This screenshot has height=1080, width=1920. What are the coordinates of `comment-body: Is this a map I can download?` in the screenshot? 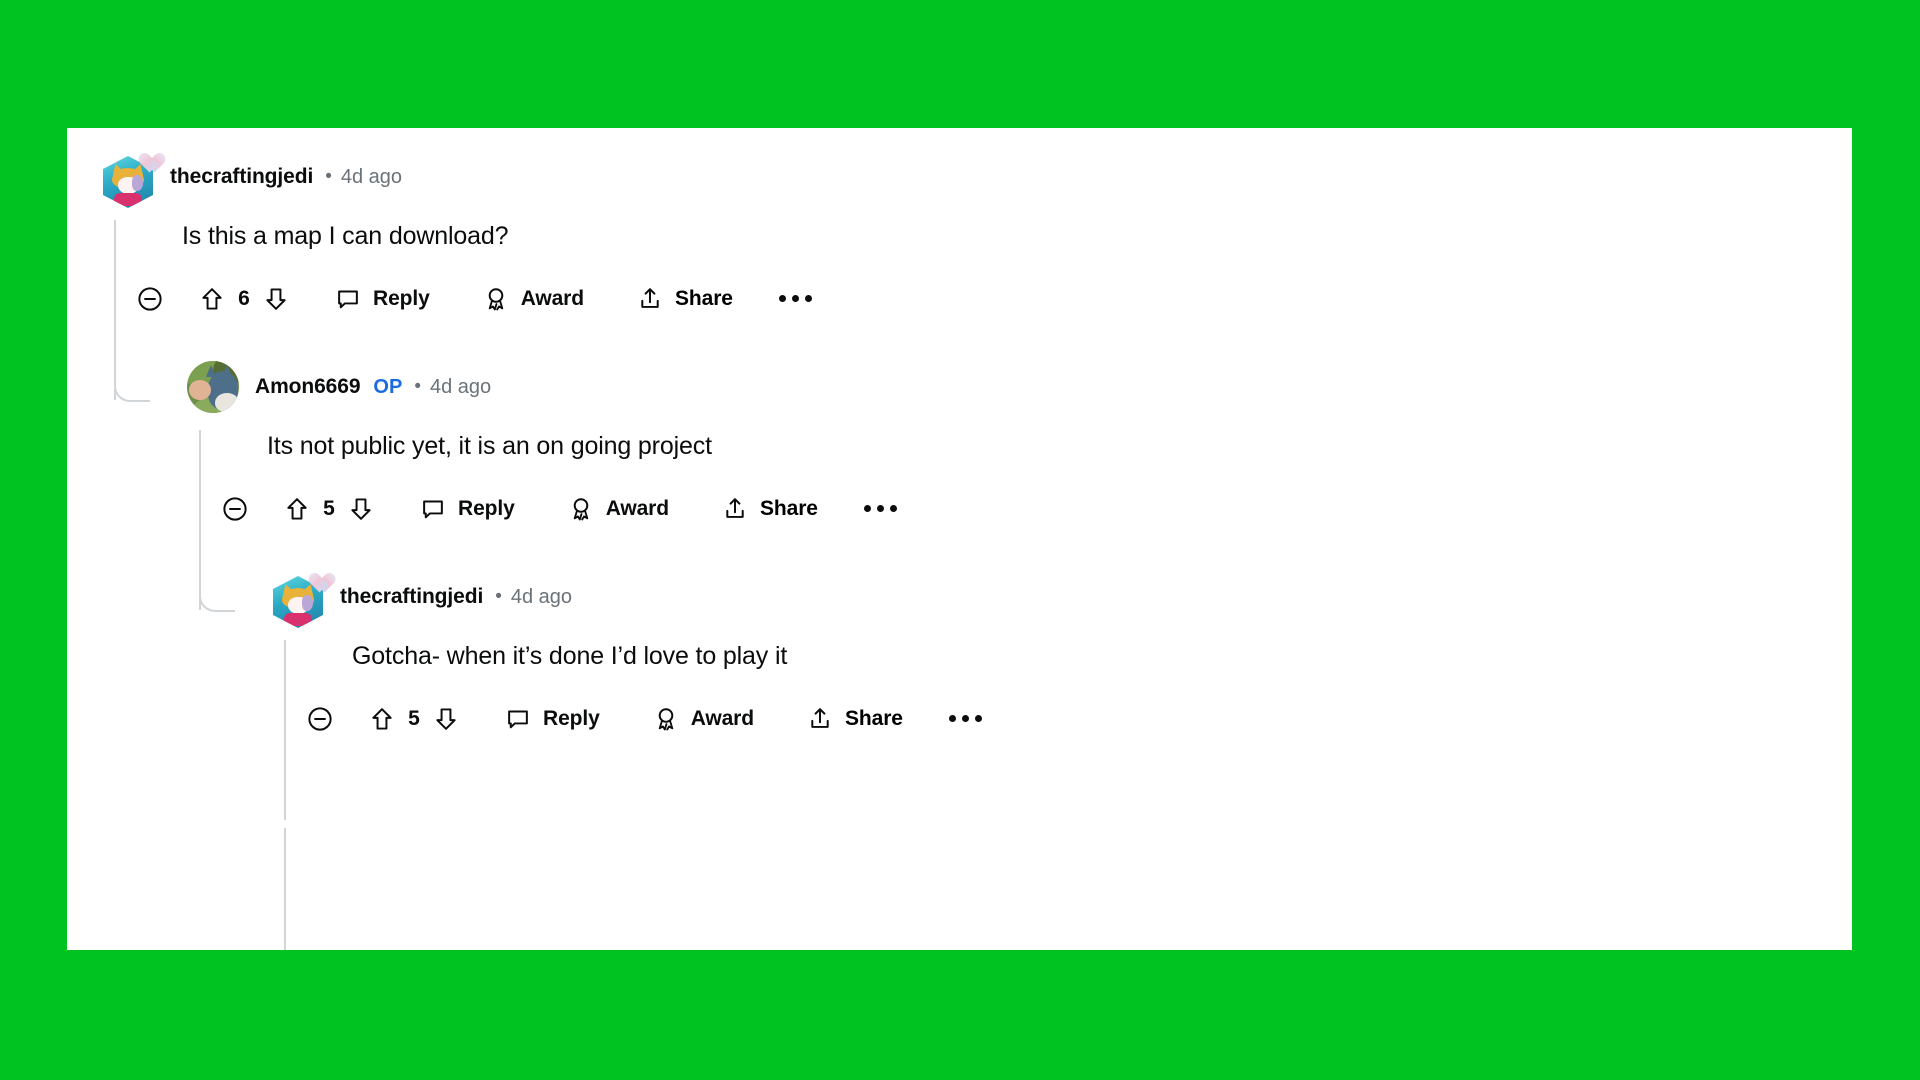 It's located at (345, 236).